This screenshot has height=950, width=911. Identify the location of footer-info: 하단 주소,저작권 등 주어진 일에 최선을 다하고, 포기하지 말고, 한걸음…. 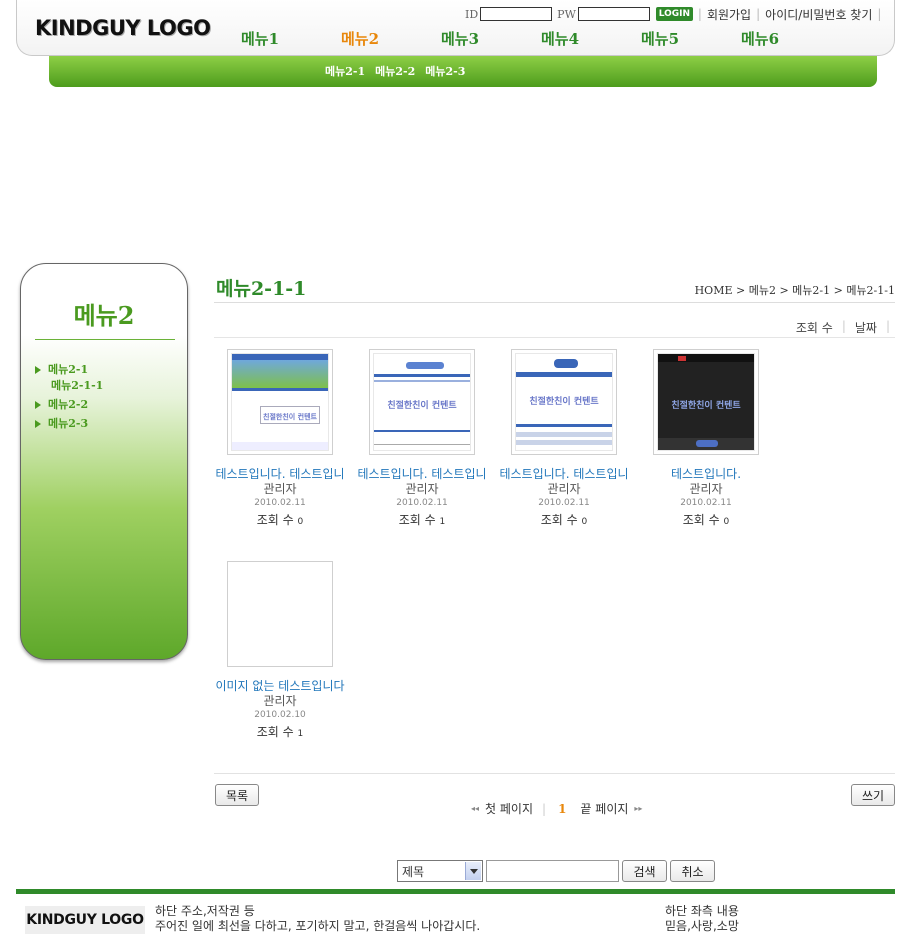
(317, 919).